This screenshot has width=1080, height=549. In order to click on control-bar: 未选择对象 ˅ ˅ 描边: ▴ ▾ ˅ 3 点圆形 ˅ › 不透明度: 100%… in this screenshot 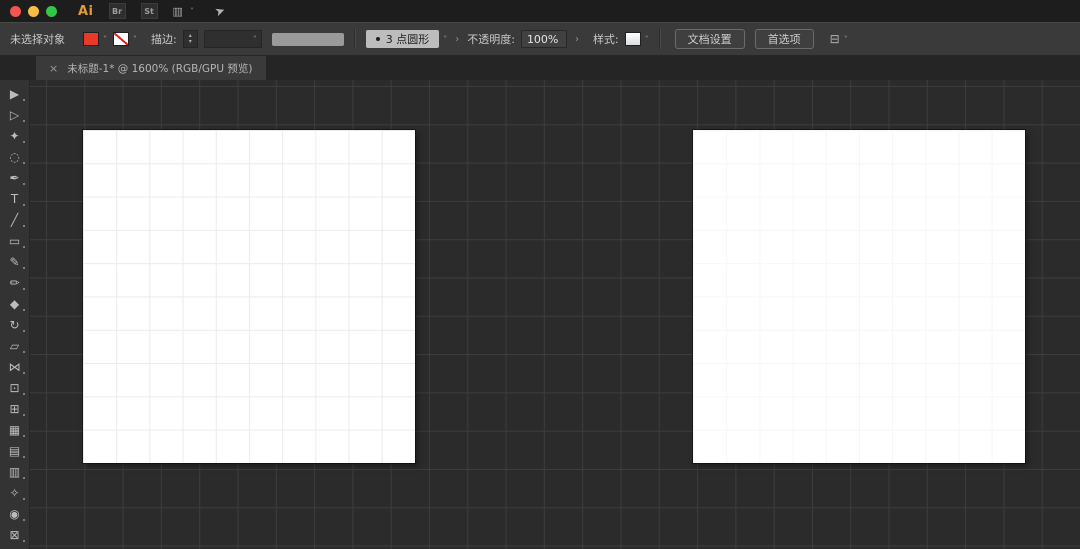, I will do `click(540, 39)`.